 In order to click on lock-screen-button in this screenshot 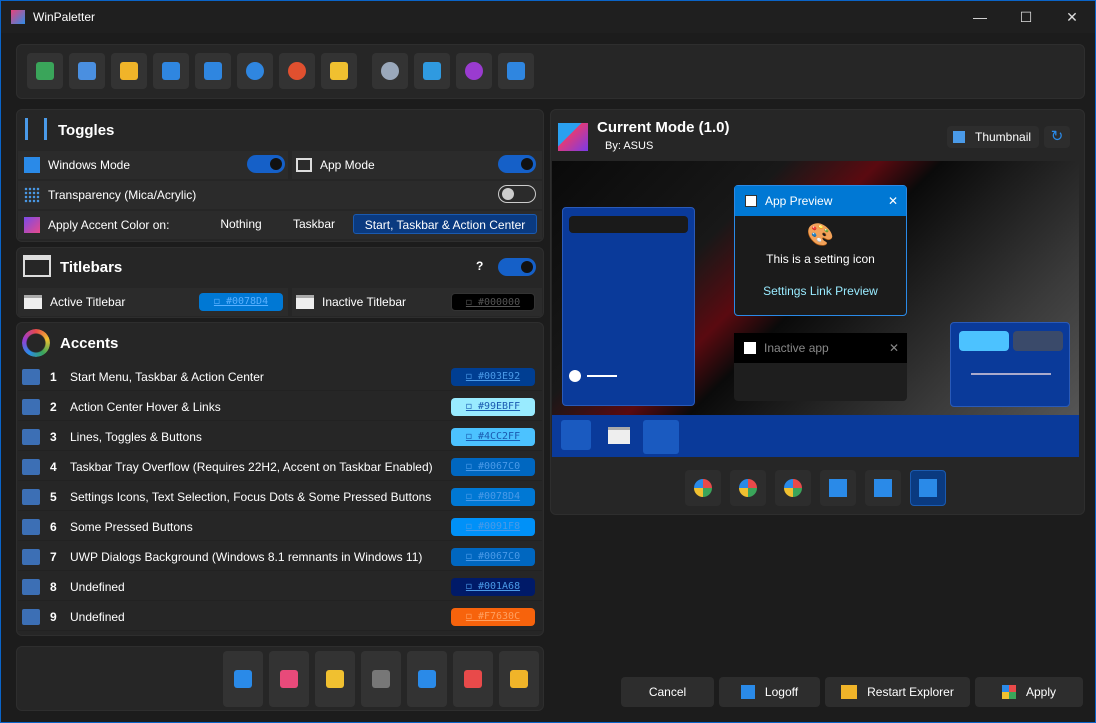, I will do `click(519, 679)`.